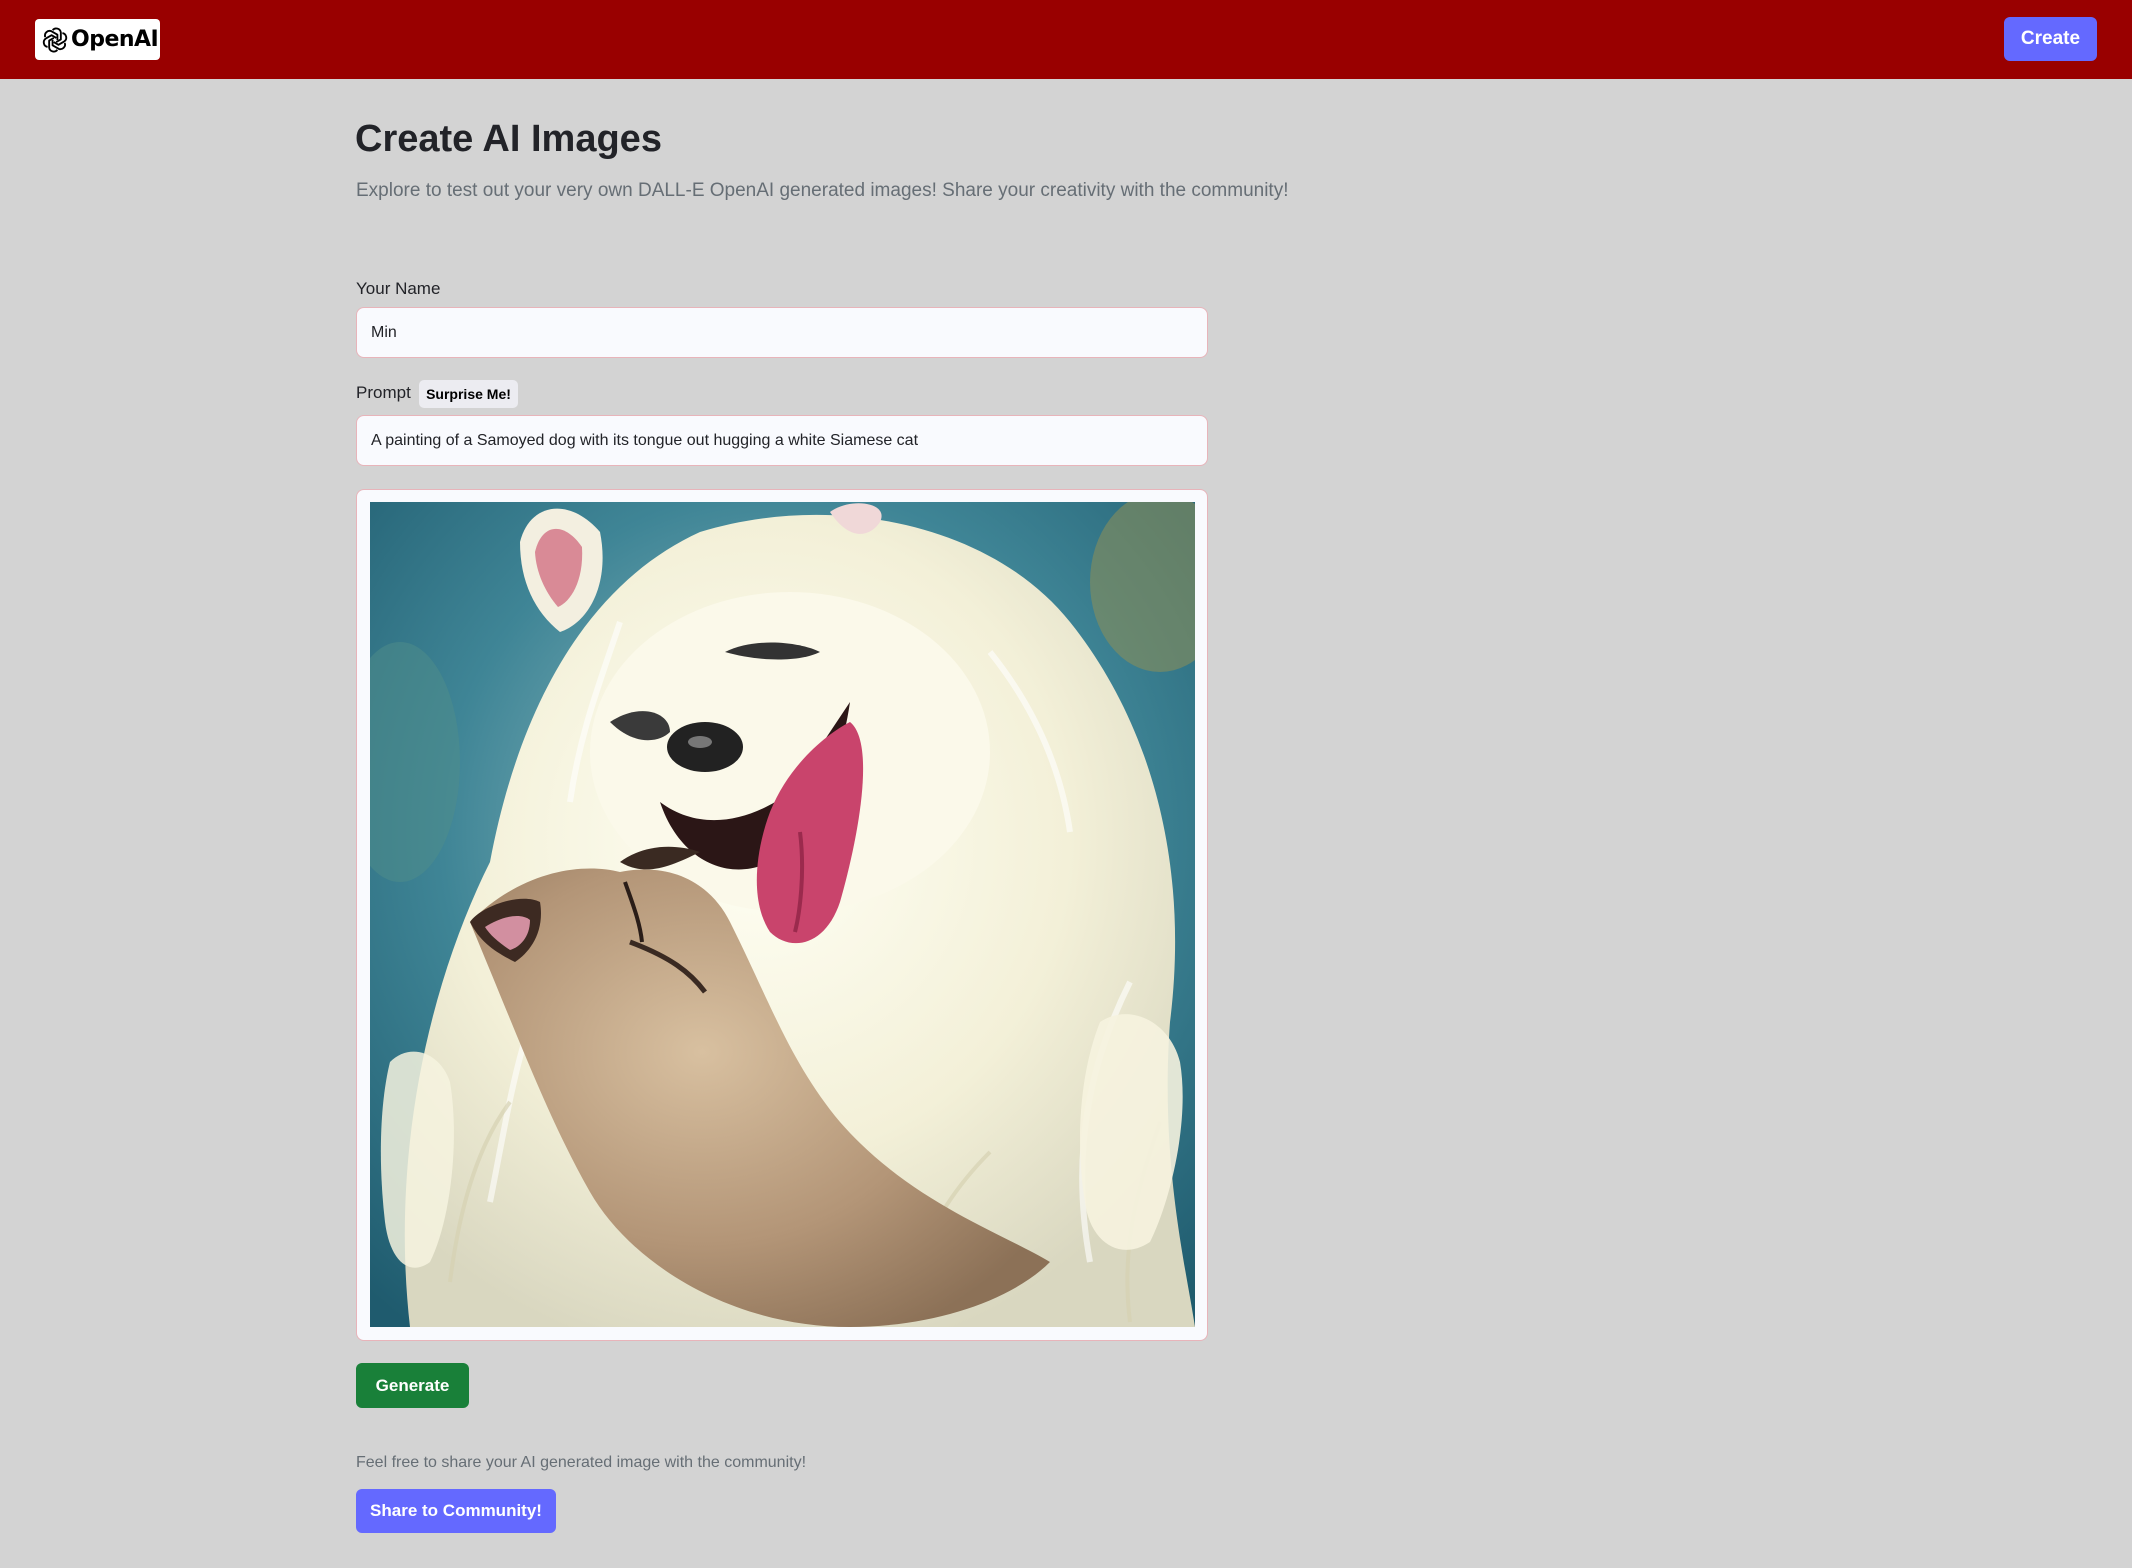  I want to click on prompt-input, so click(782, 440).